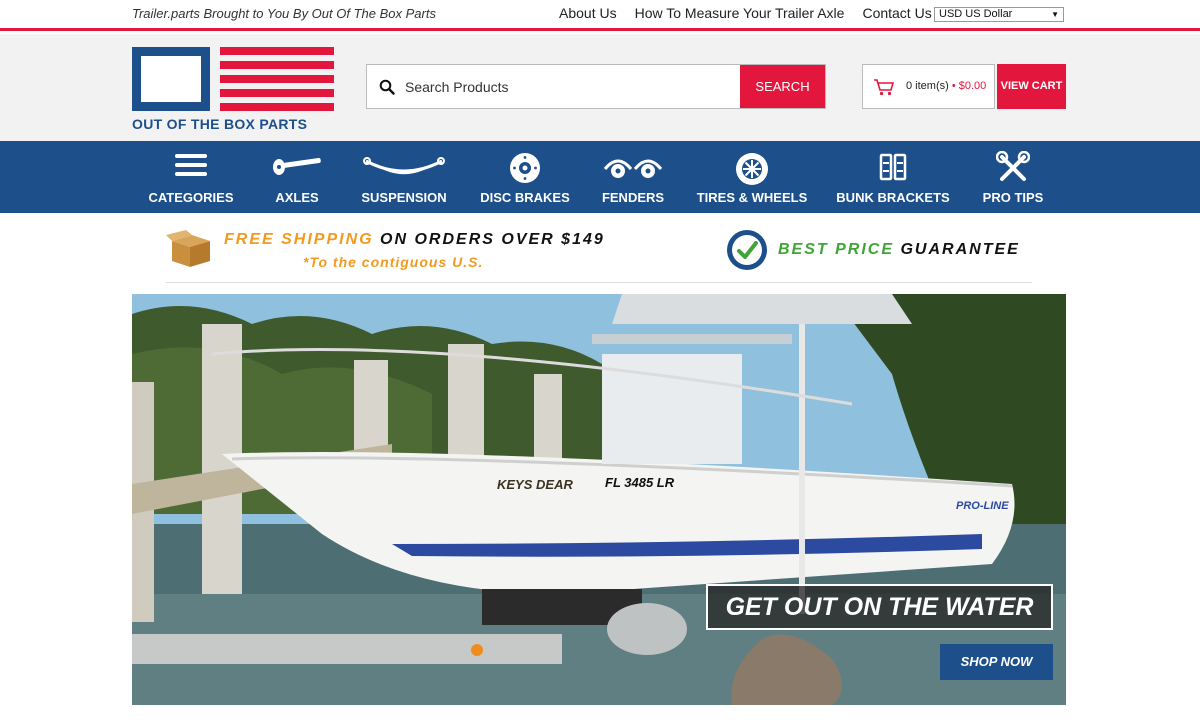 The height and width of the screenshot is (720, 1200). I want to click on best-price-guarantee: BEST PRICE GUARANTEE, so click(899, 249).